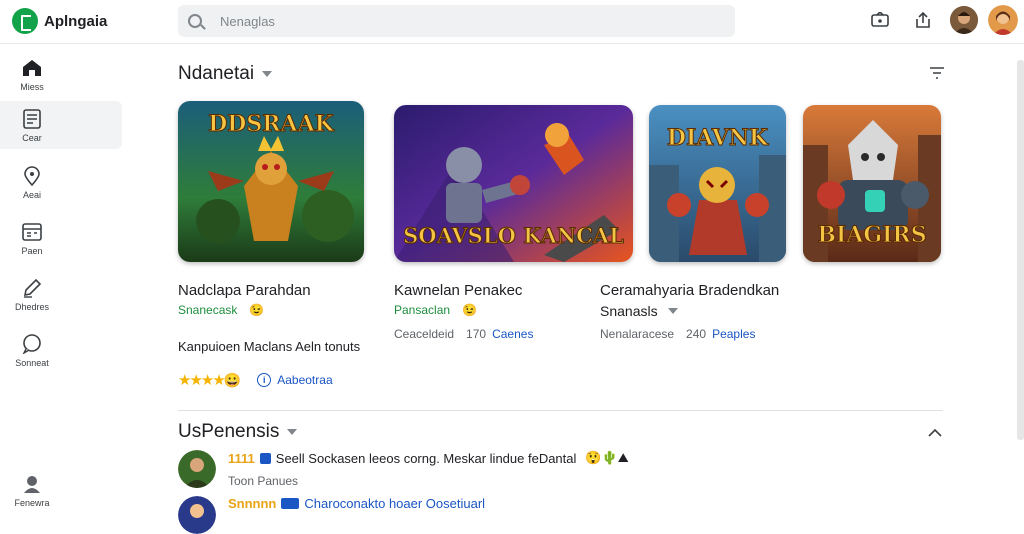  I want to click on store-icon, so click(32, 232).